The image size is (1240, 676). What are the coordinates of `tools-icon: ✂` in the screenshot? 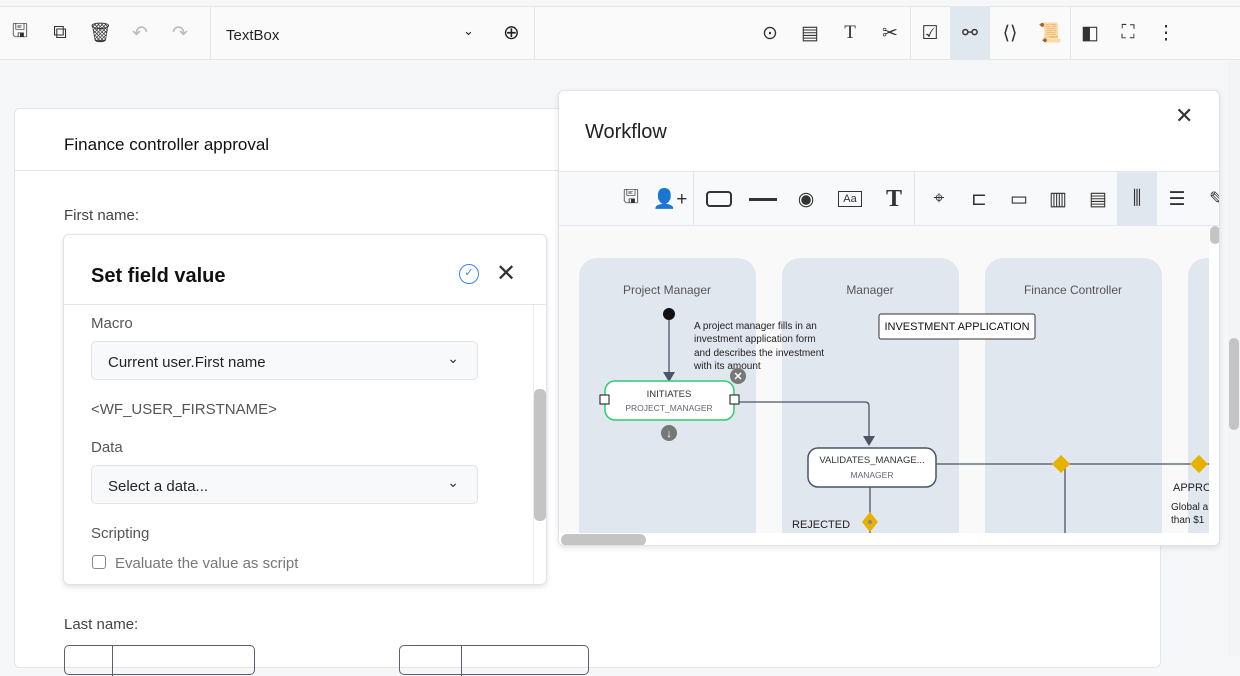 It's located at (890, 33).